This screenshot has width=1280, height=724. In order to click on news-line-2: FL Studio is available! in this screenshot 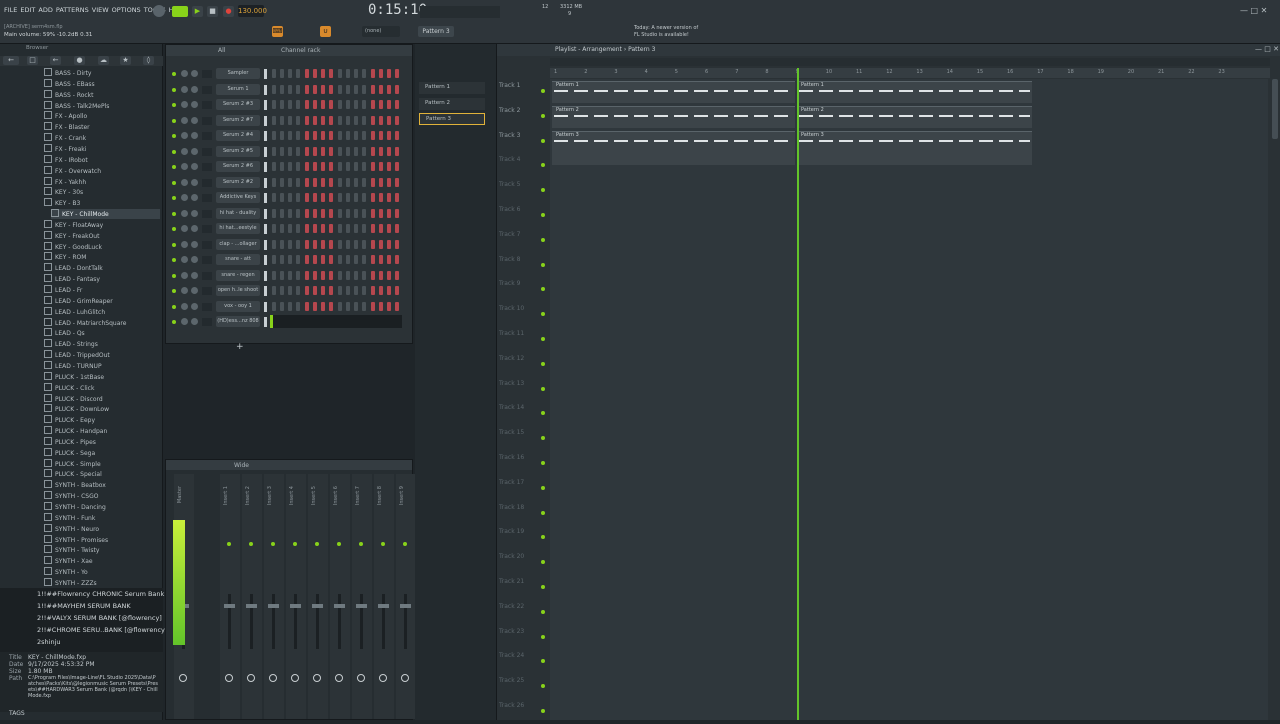, I will do `click(661, 35)`.